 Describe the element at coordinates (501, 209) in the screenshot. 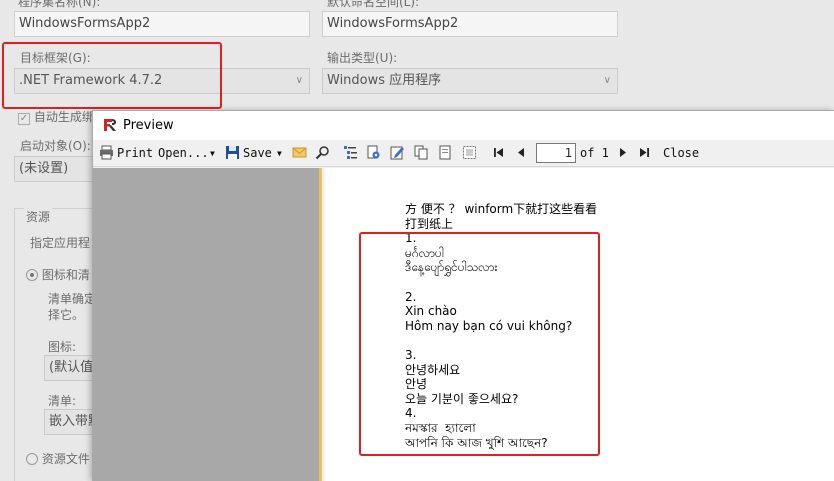

I see `report-line: 方 便不 ？ winform下就打这些看看` at that location.